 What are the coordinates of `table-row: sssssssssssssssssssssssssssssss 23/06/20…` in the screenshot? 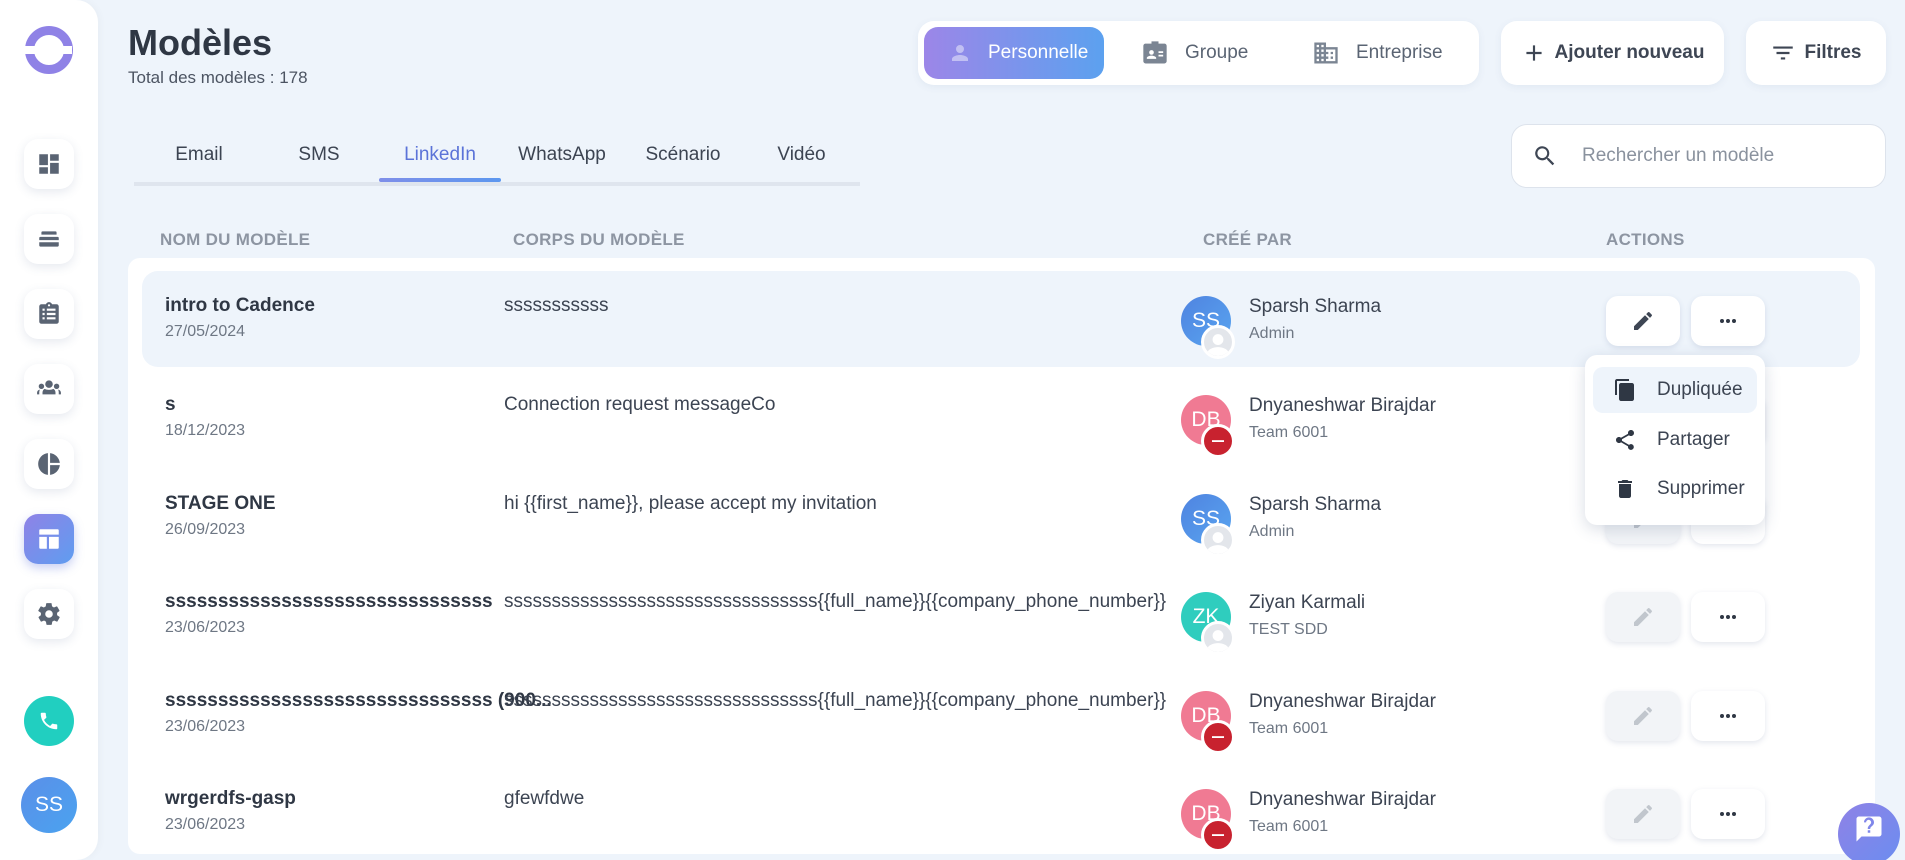 It's located at (1001, 615).